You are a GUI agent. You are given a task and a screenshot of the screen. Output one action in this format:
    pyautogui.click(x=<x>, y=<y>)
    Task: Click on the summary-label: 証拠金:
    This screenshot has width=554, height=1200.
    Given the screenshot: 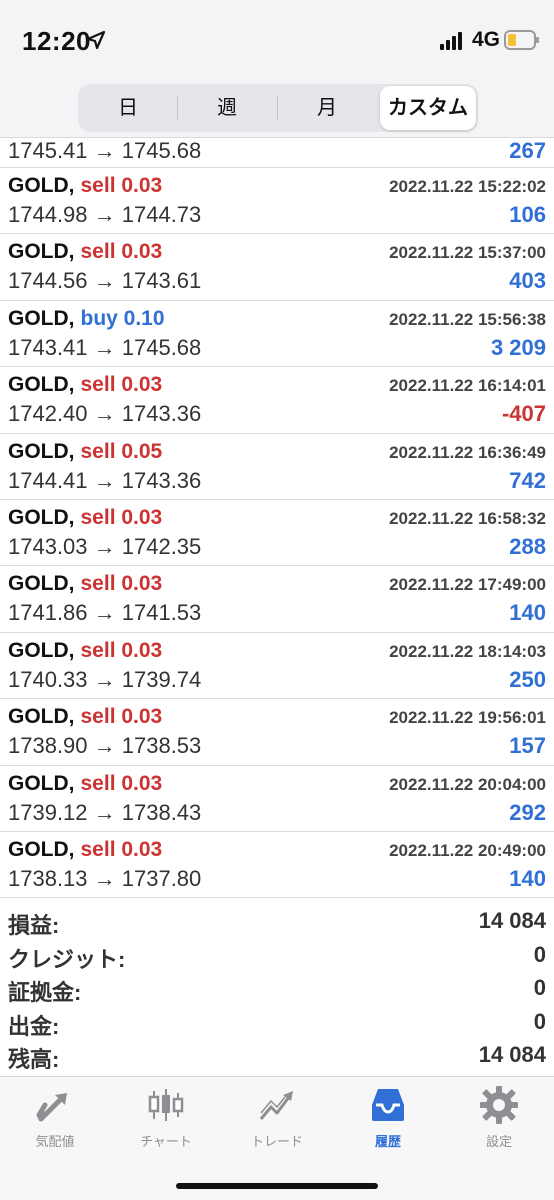 What is the action you would take?
    pyautogui.click(x=45, y=993)
    